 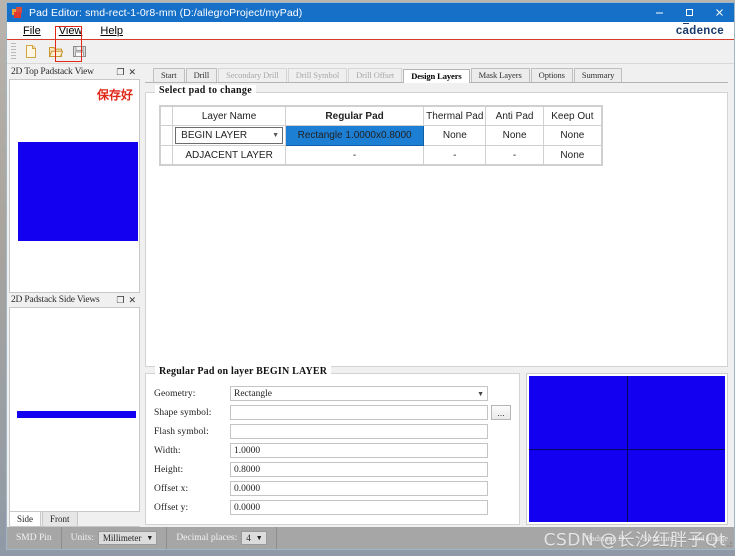 I want to click on col-thermal-pad: Thermal Pad, so click(x=455, y=116).